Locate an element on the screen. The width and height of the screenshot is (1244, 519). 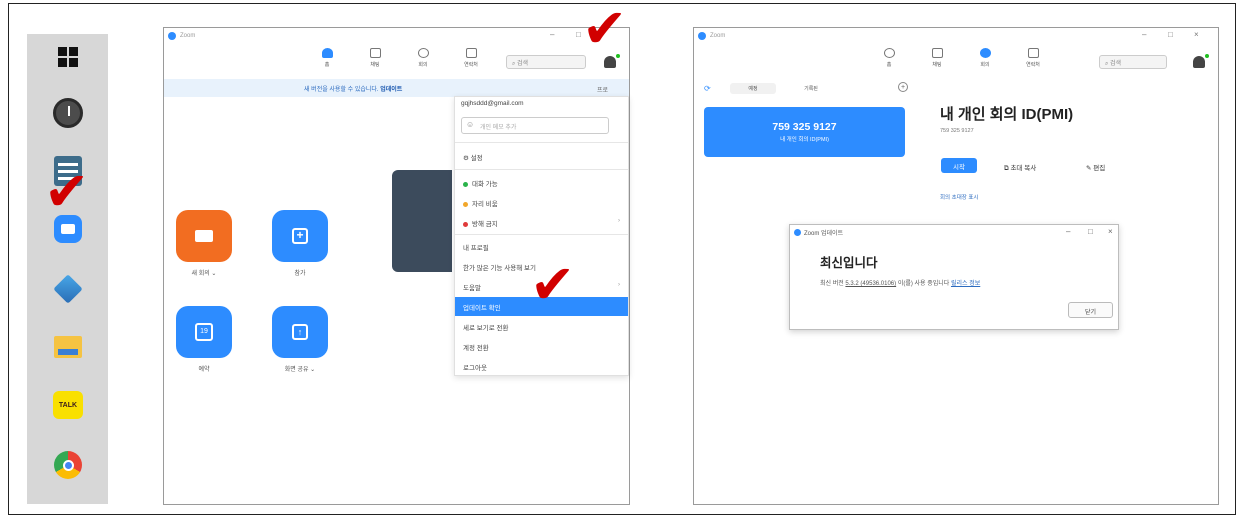
contacts-icon is located at coordinates (471, 53).